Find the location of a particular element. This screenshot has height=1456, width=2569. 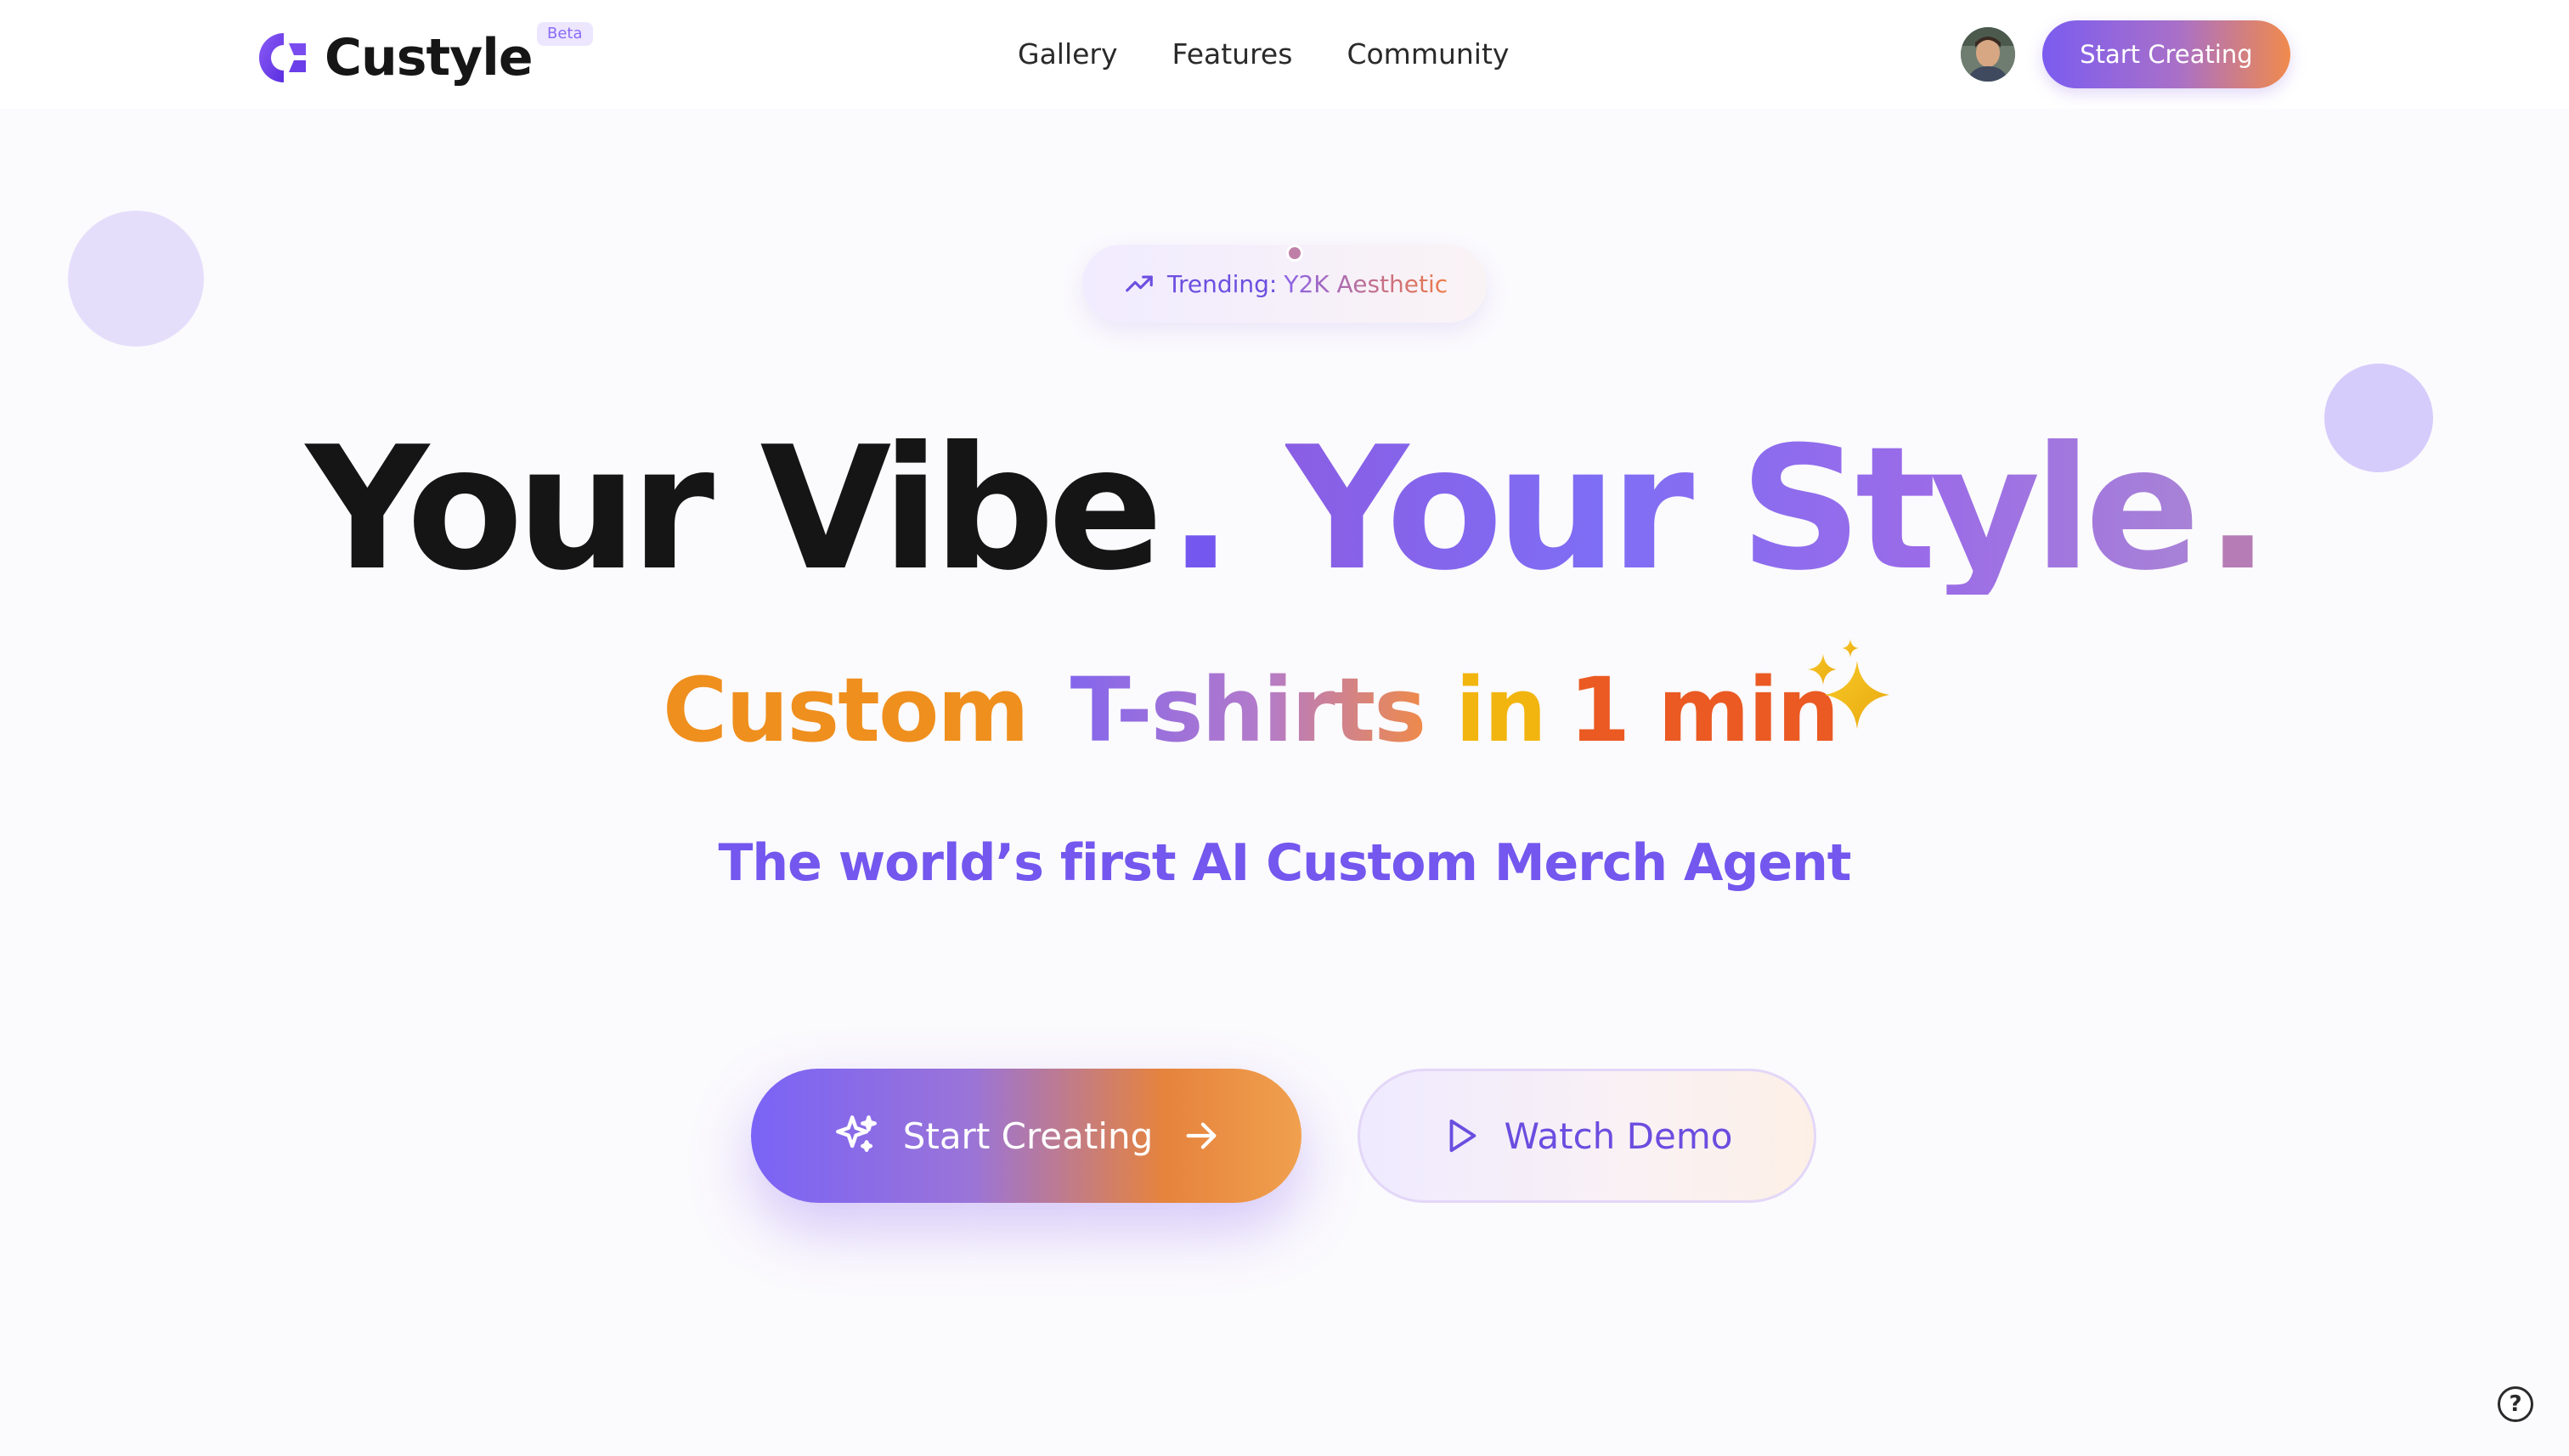

trending-up-icon is located at coordinates (1139, 283).